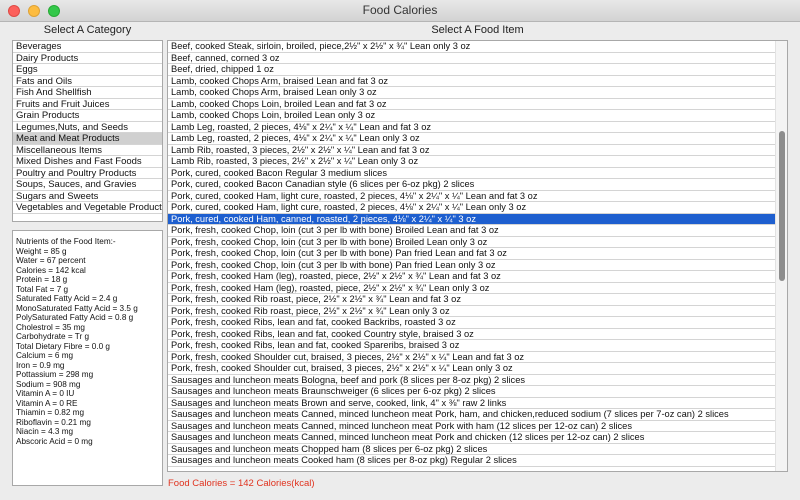  What do you see at coordinates (51, 270) in the screenshot?
I see `nutrient-line: Calories = 142 kcal` at bounding box center [51, 270].